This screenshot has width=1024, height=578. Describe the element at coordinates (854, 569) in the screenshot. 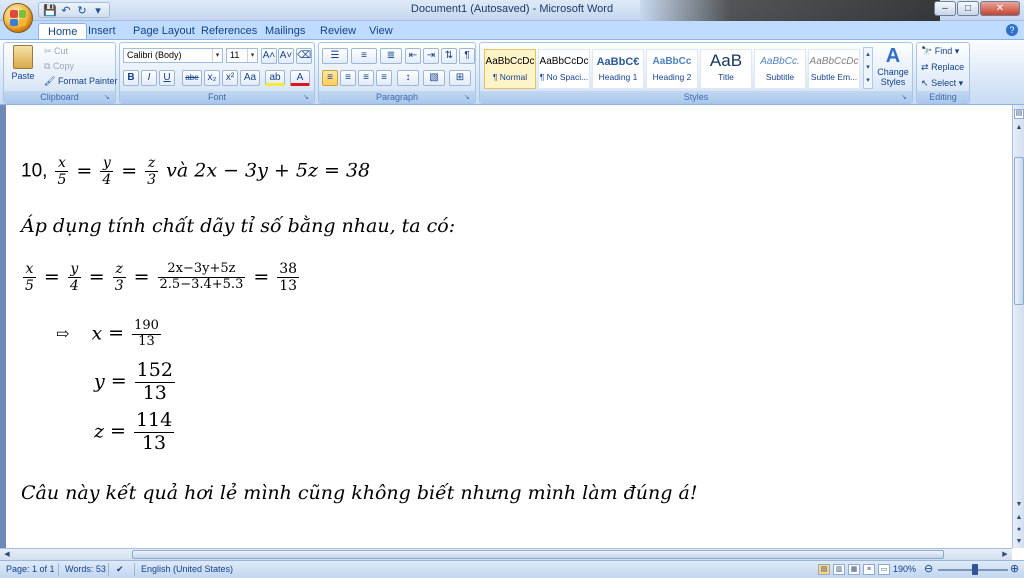

I see `web-layout-icon: ▦` at that location.